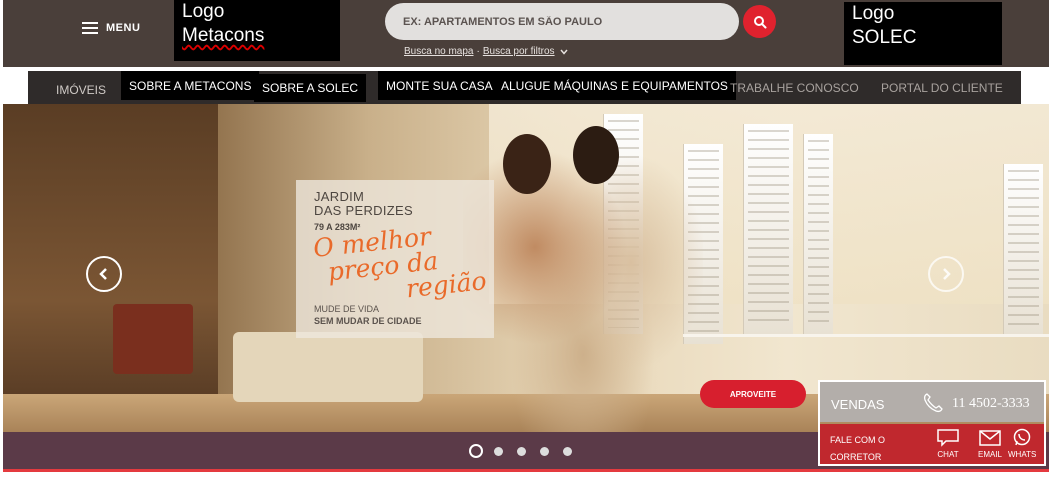 The image size is (1057, 486). Describe the element at coordinates (794, 87) in the screenshot. I see `nav-item-trabalhe-conosco: TRABALHE CONOSCO` at that location.